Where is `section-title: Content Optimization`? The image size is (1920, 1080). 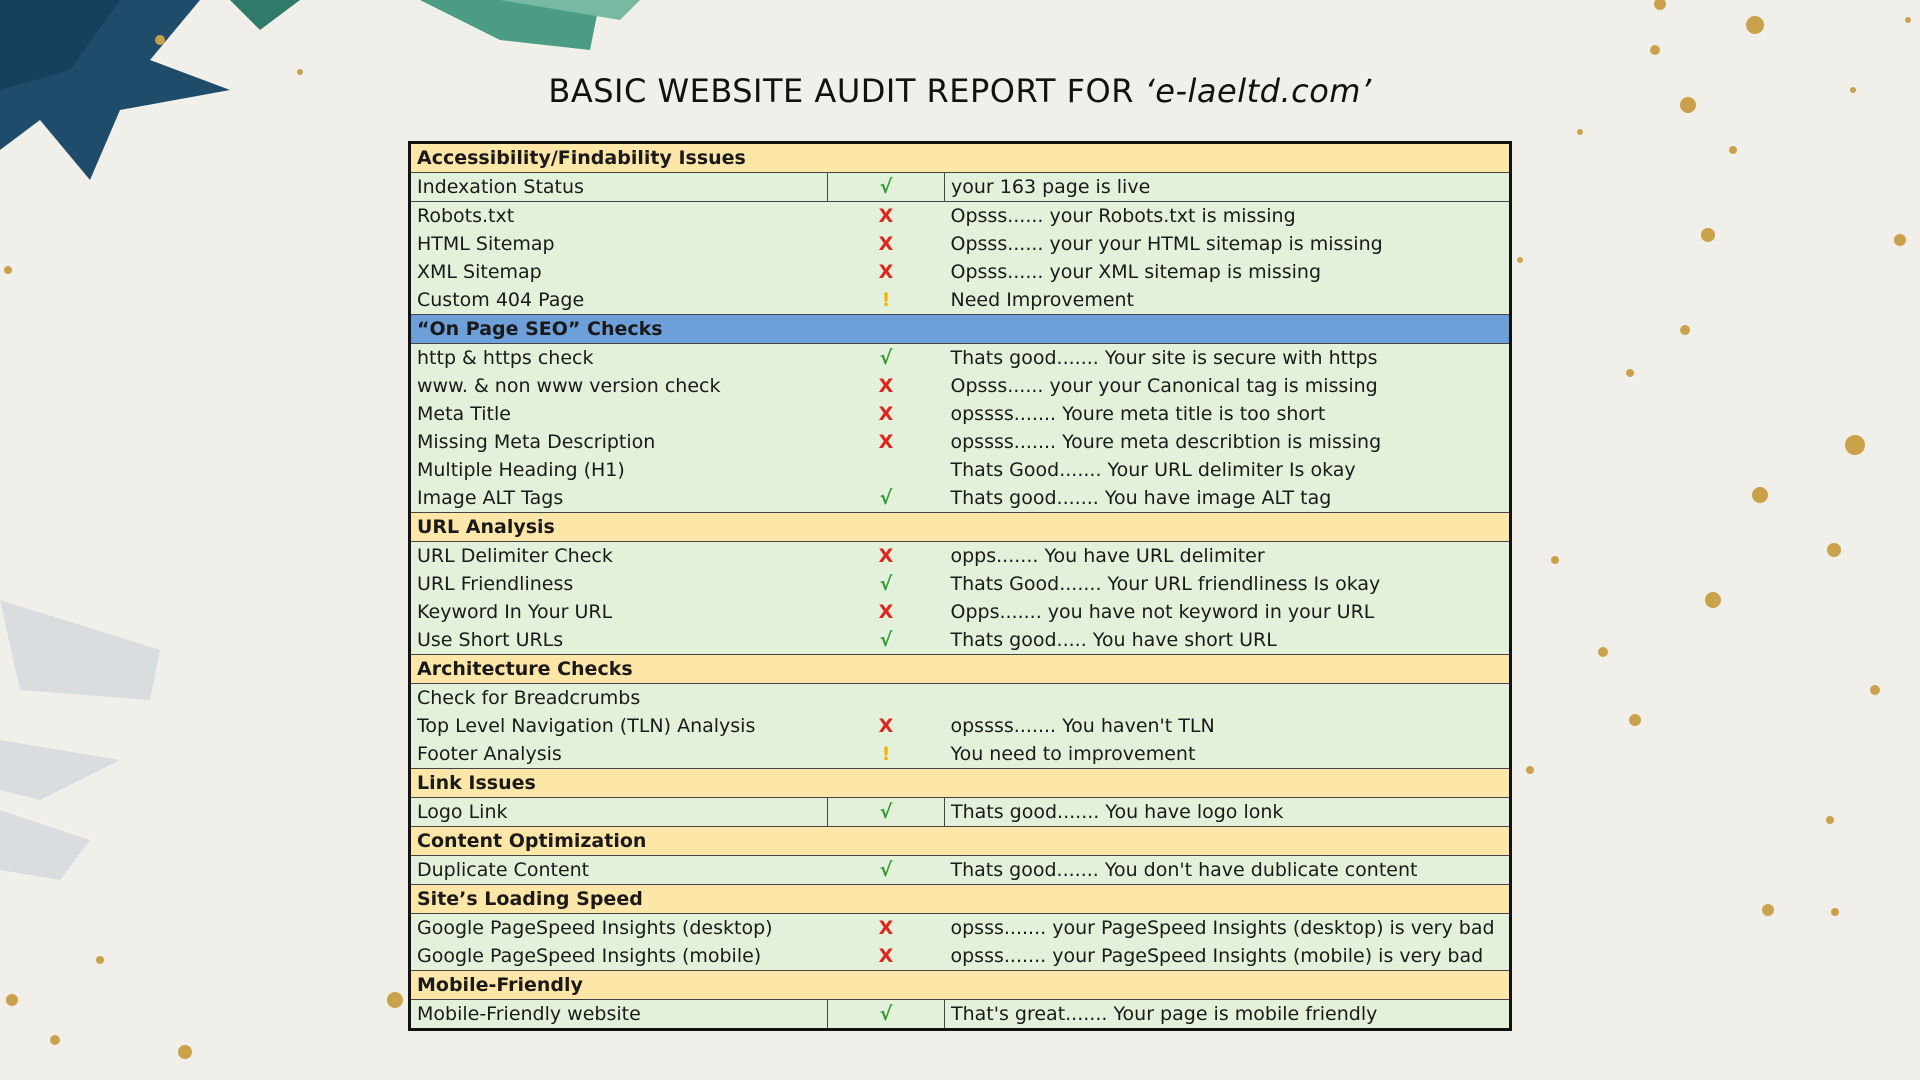
section-title: Content Optimization is located at coordinates (960, 841).